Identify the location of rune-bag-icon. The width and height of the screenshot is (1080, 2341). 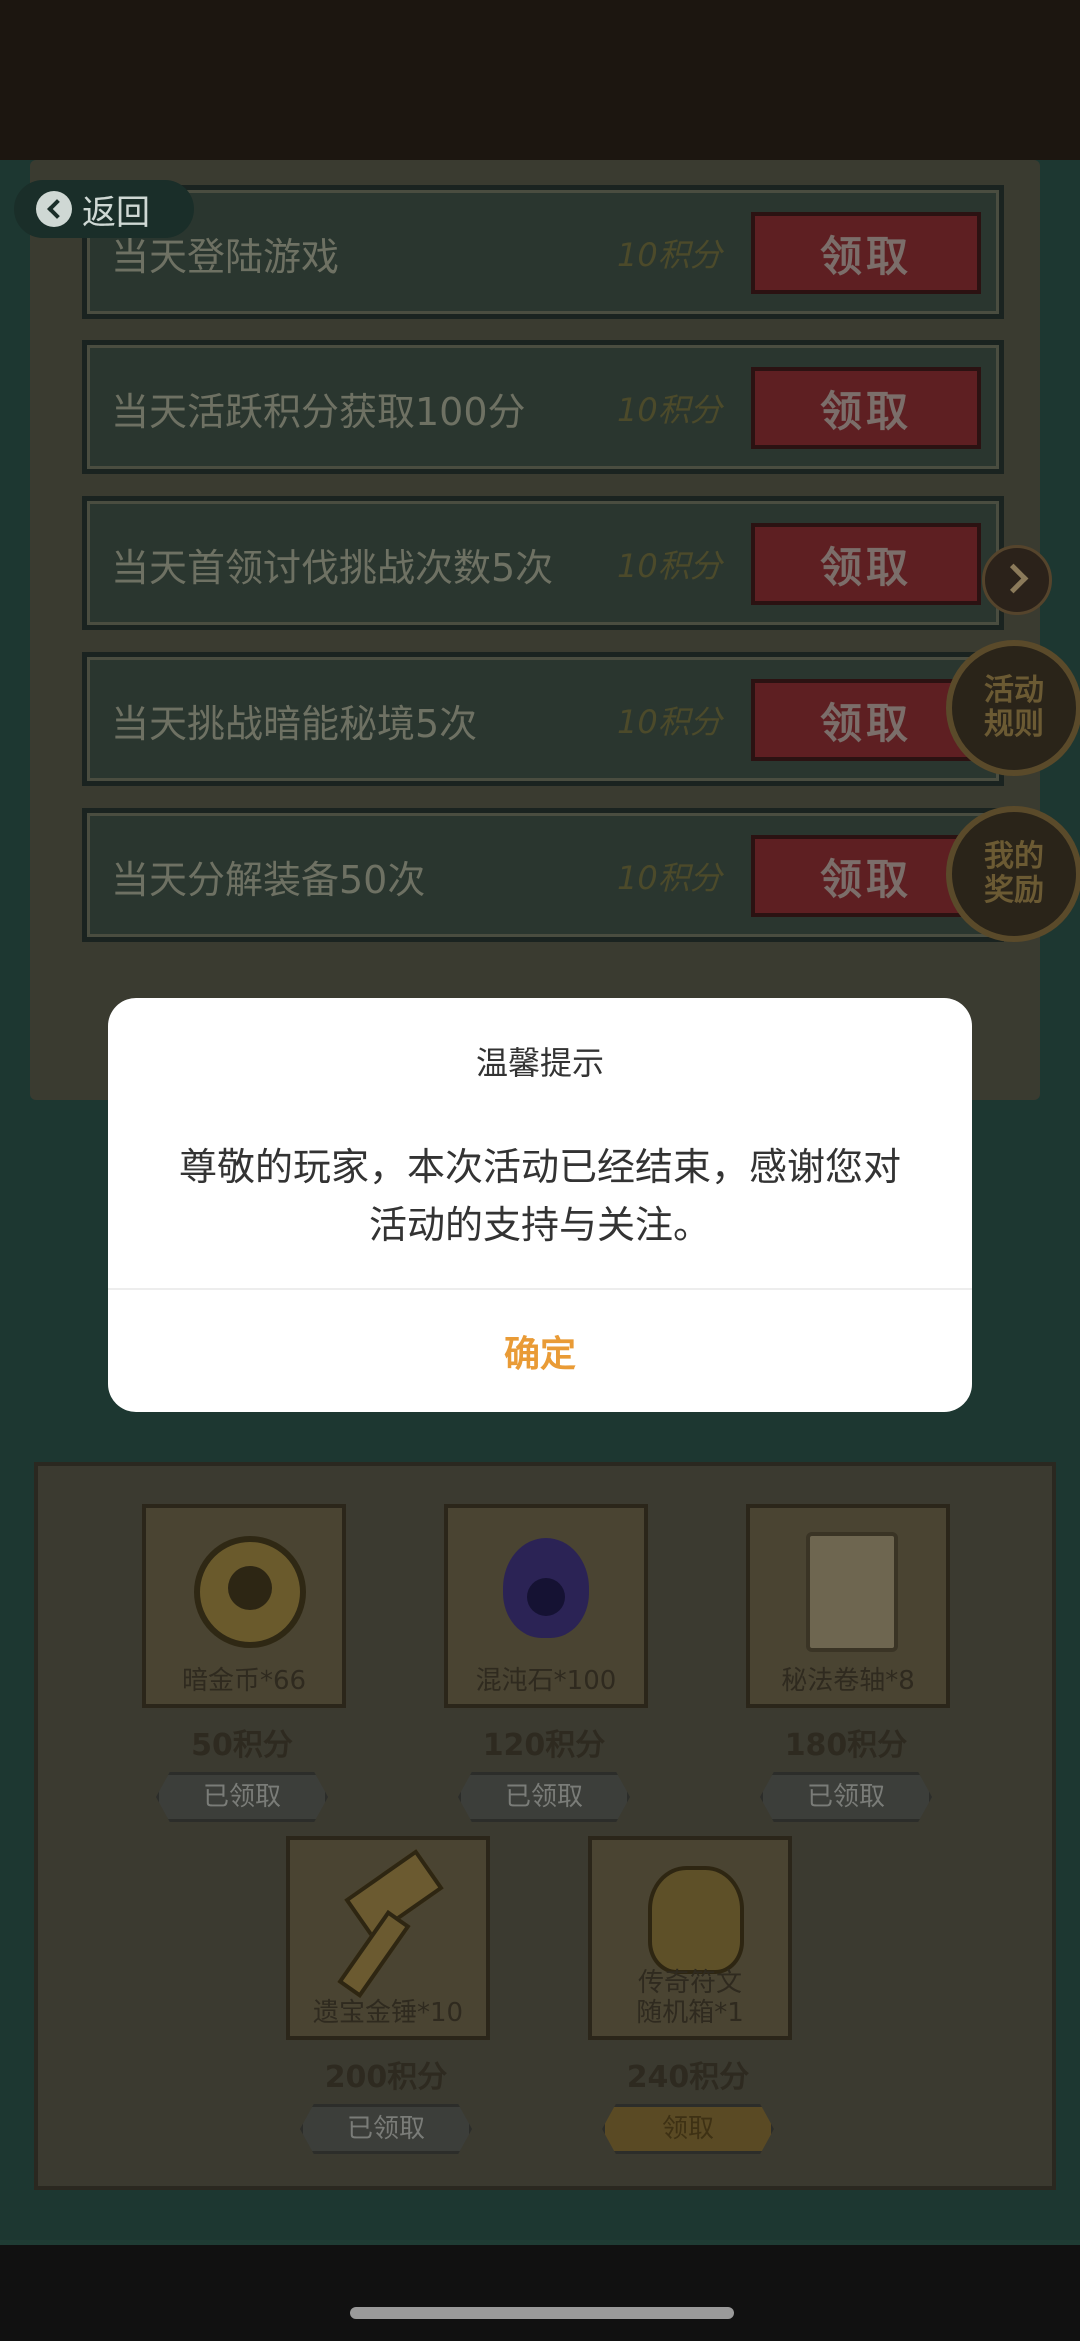
(696, 1920).